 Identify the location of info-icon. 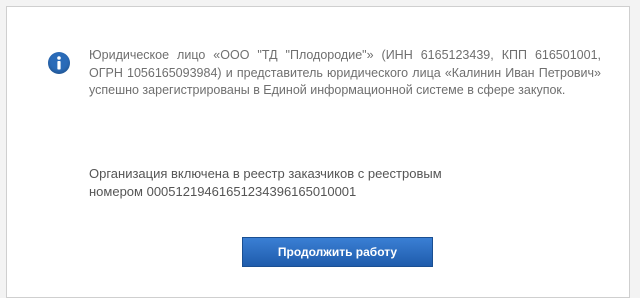
(59, 63).